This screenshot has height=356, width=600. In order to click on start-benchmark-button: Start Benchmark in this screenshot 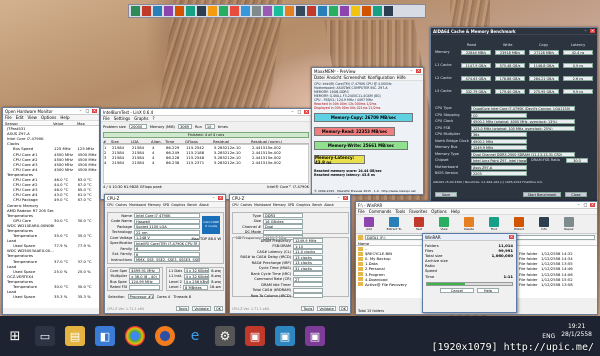, I will do `click(542, 194)`.